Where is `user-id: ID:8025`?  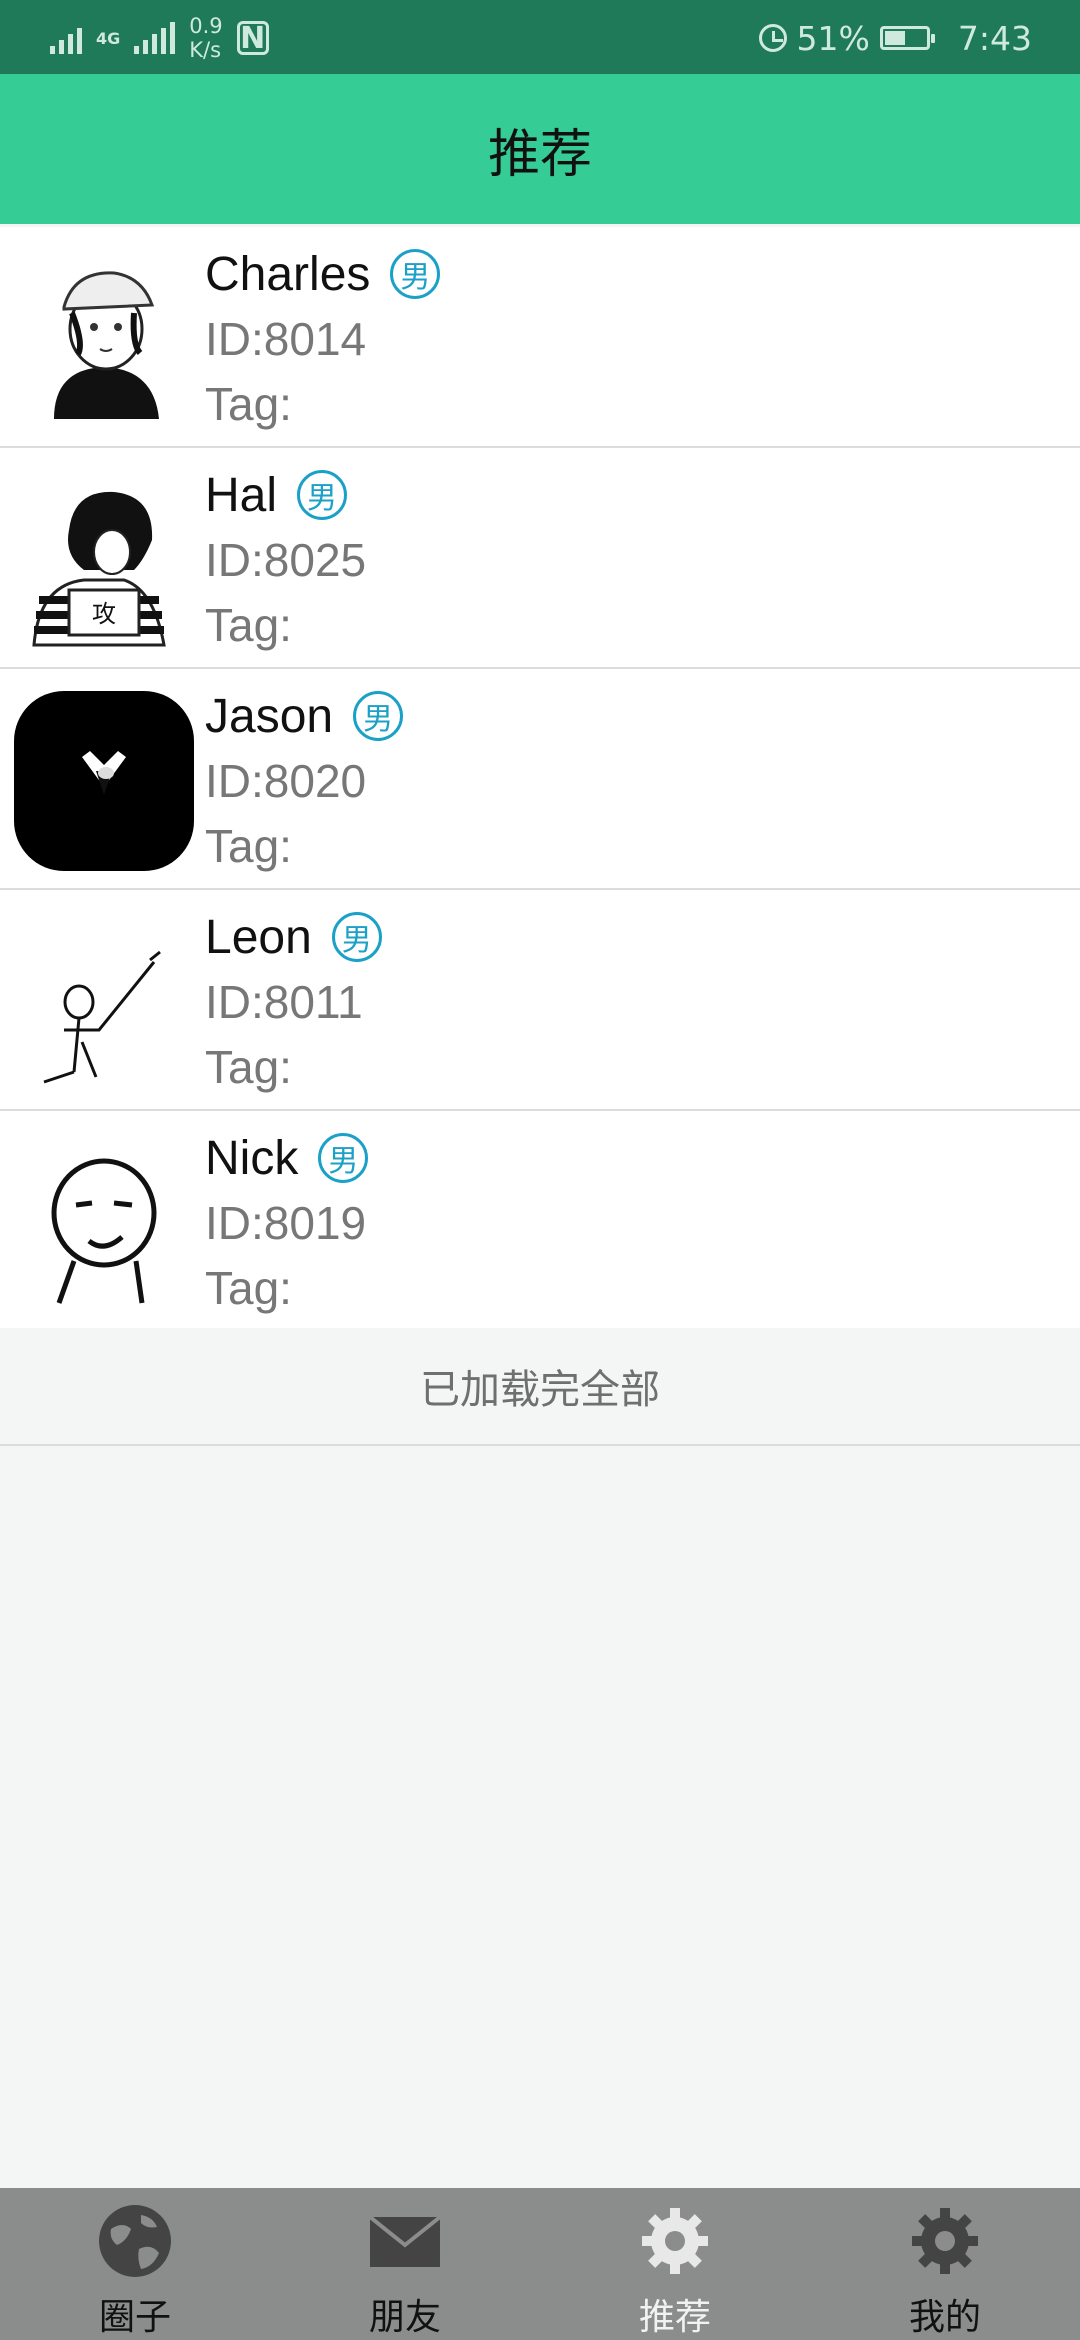 user-id: ID:8025 is located at coordinates (286, 560).